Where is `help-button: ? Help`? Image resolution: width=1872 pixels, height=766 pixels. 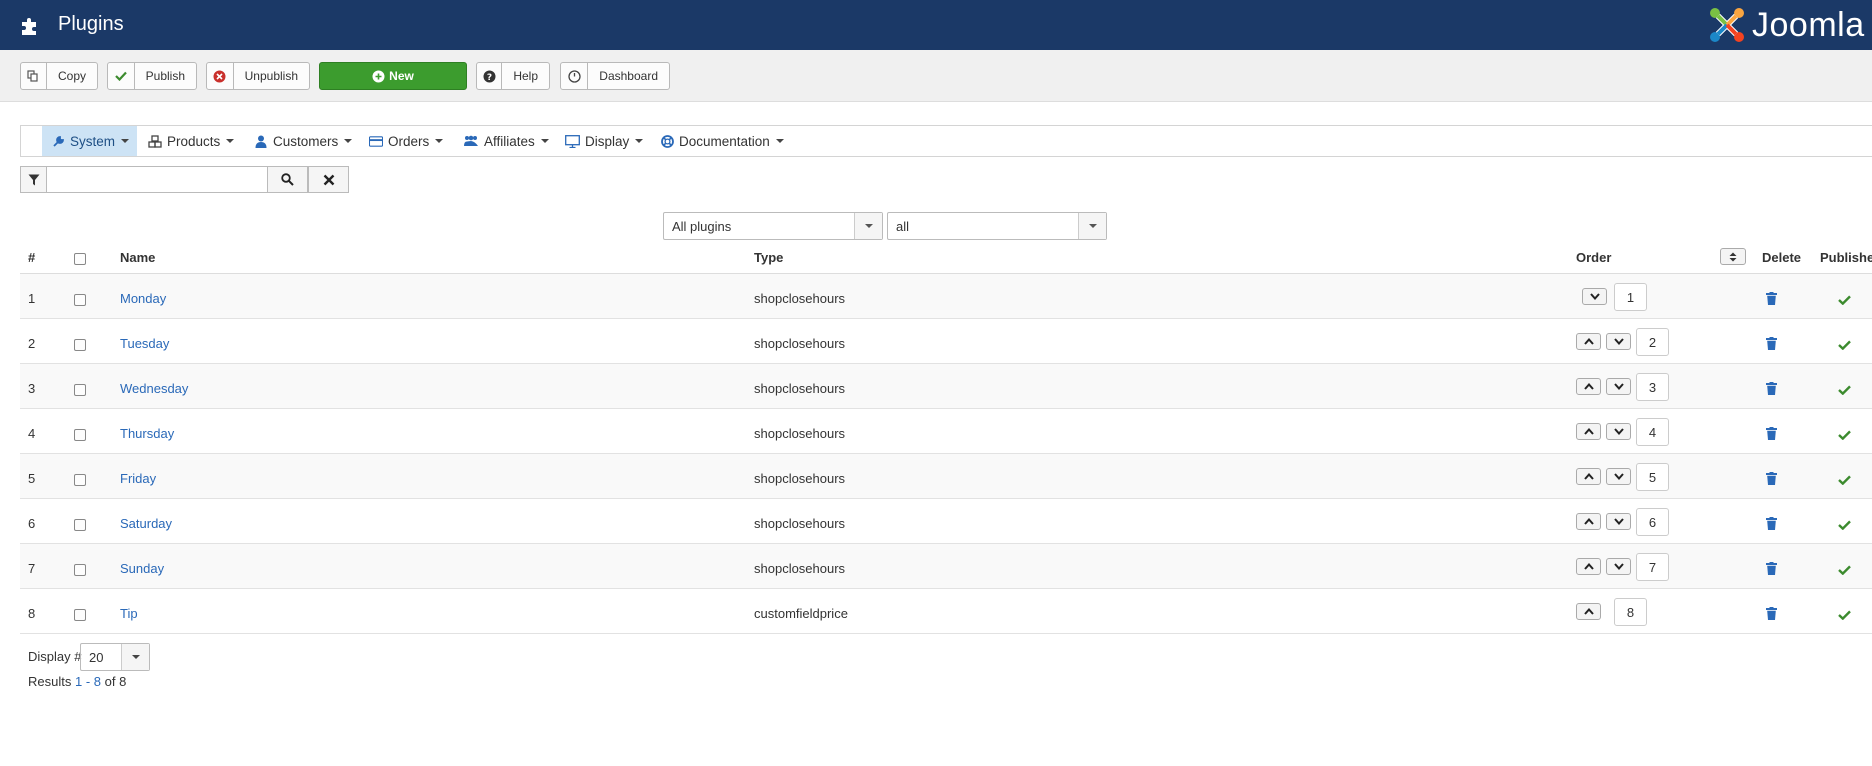
help-button: ? Help is located at coordinates (513, 76).